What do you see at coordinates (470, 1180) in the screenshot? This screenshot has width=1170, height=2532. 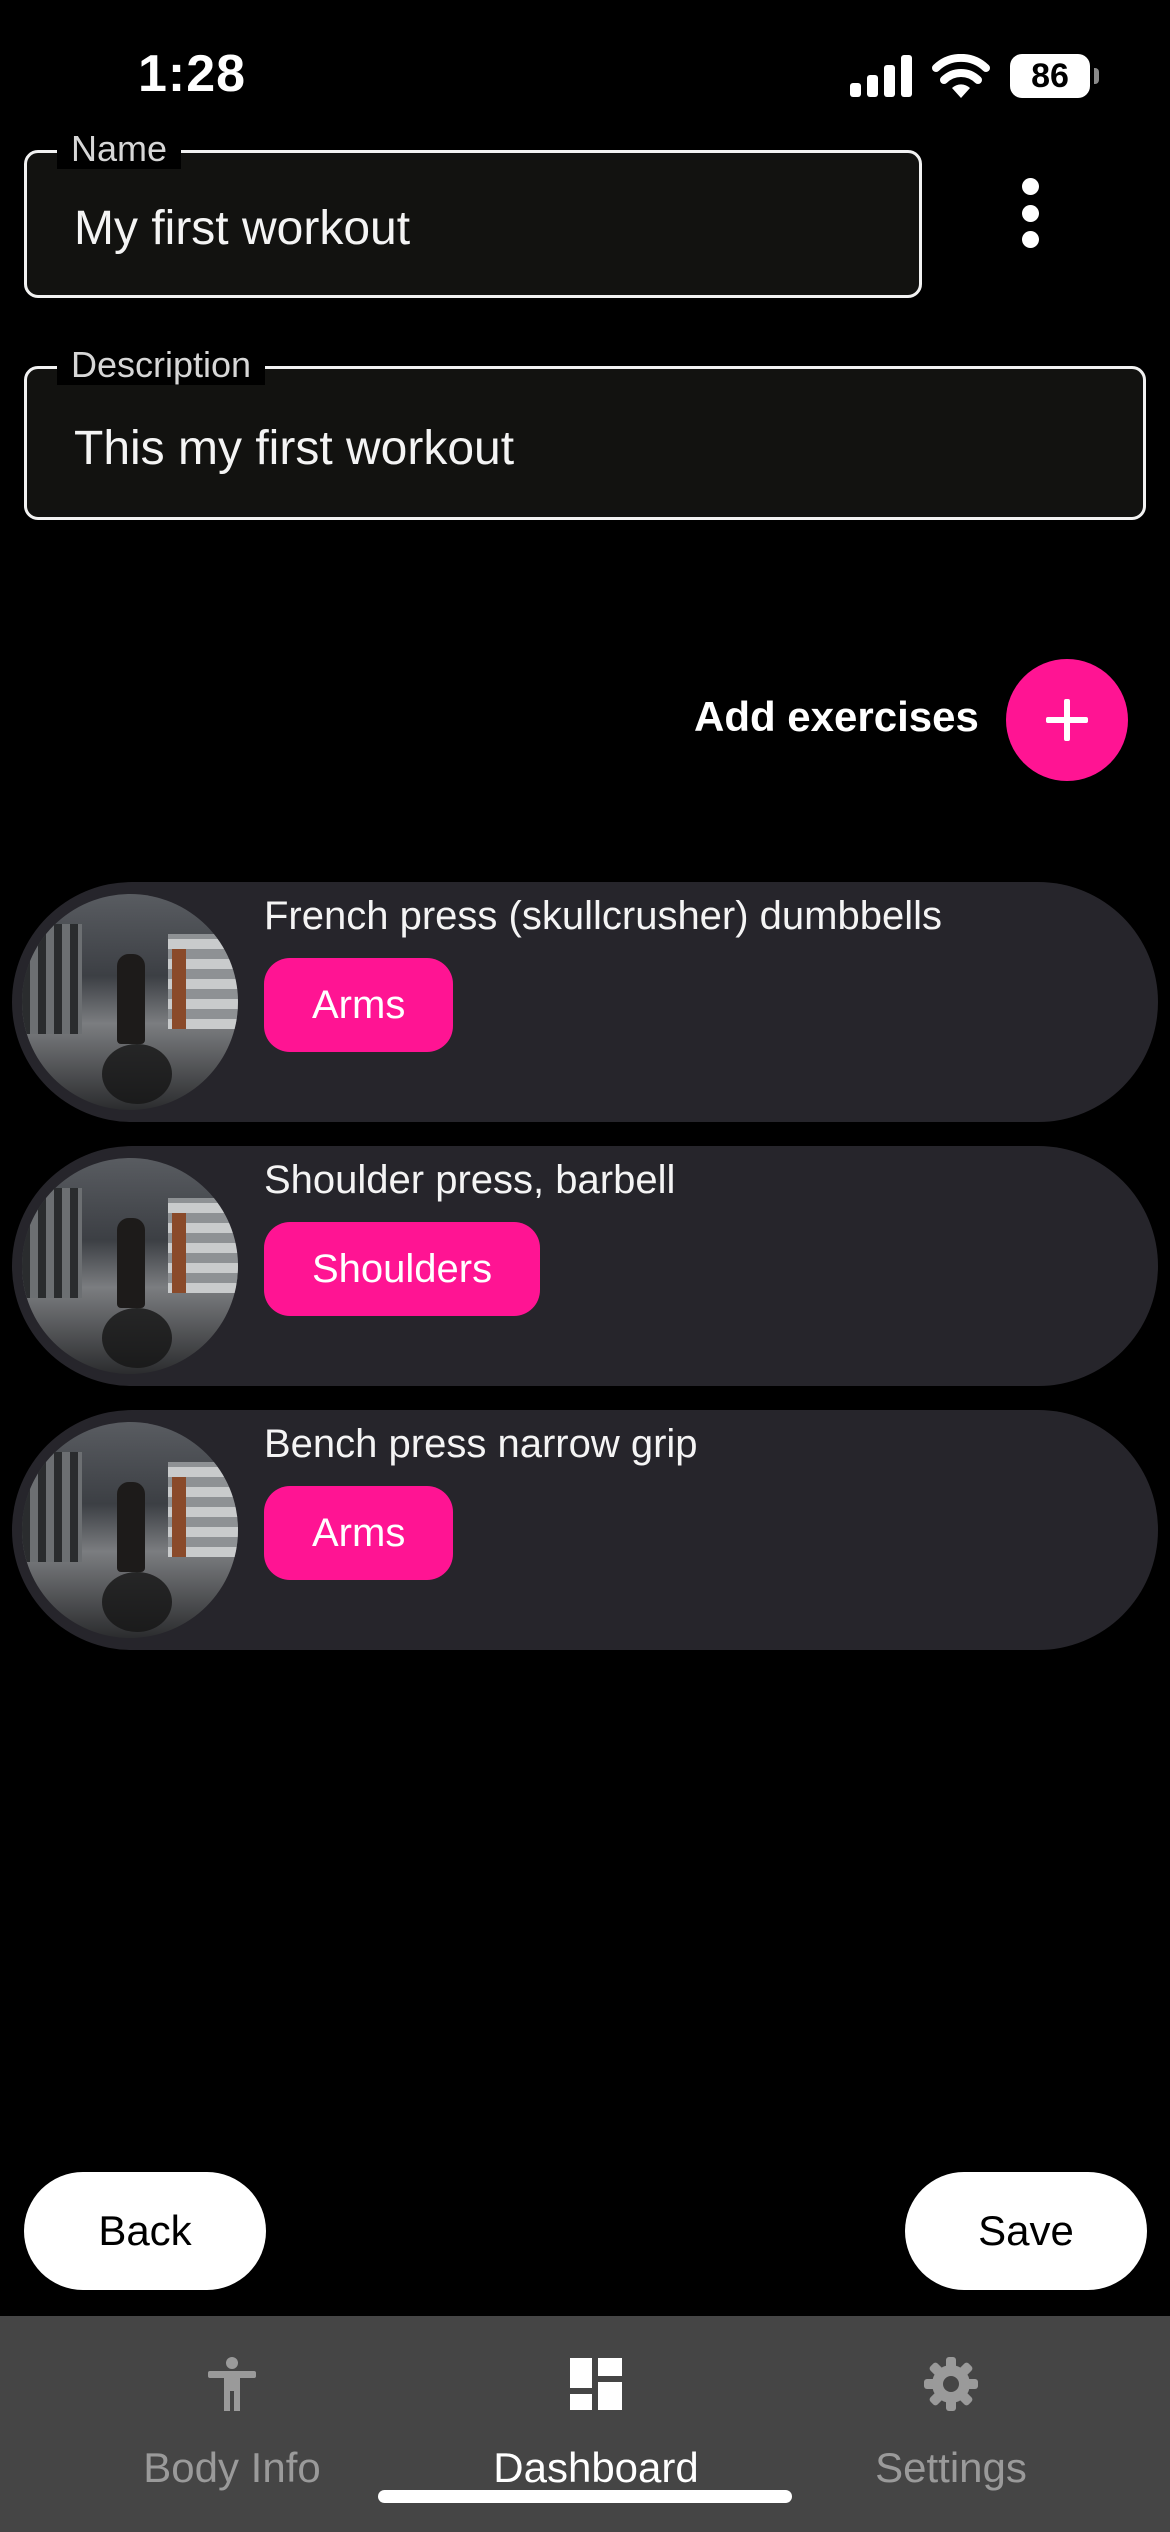 I see `exercise-name: Shoulder press, barbell` at bounding box center [470, 1180].